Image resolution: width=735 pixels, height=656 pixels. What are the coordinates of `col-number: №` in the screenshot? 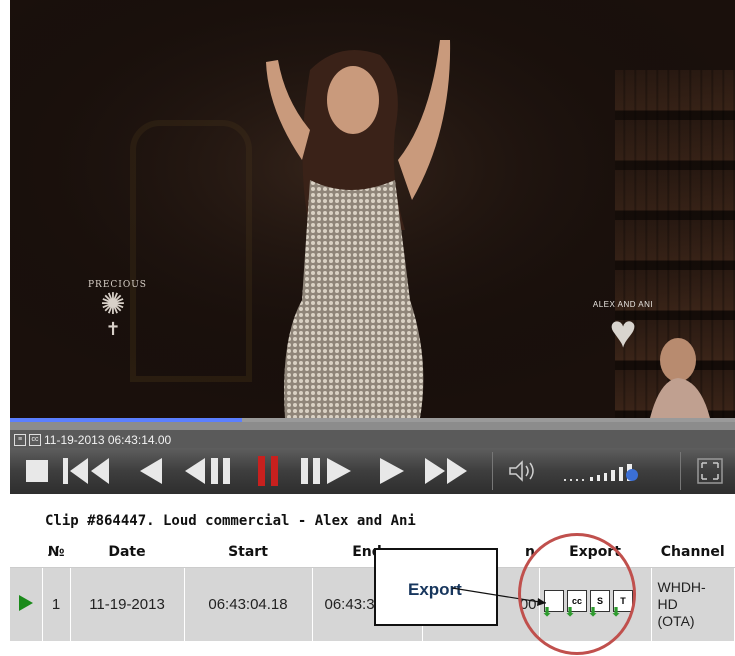 It's located at (56, 552).